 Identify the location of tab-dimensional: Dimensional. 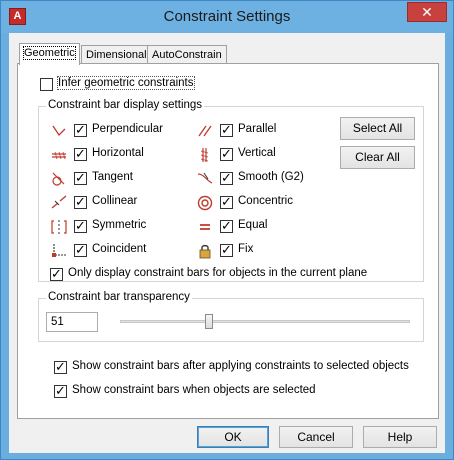
(116, 55).